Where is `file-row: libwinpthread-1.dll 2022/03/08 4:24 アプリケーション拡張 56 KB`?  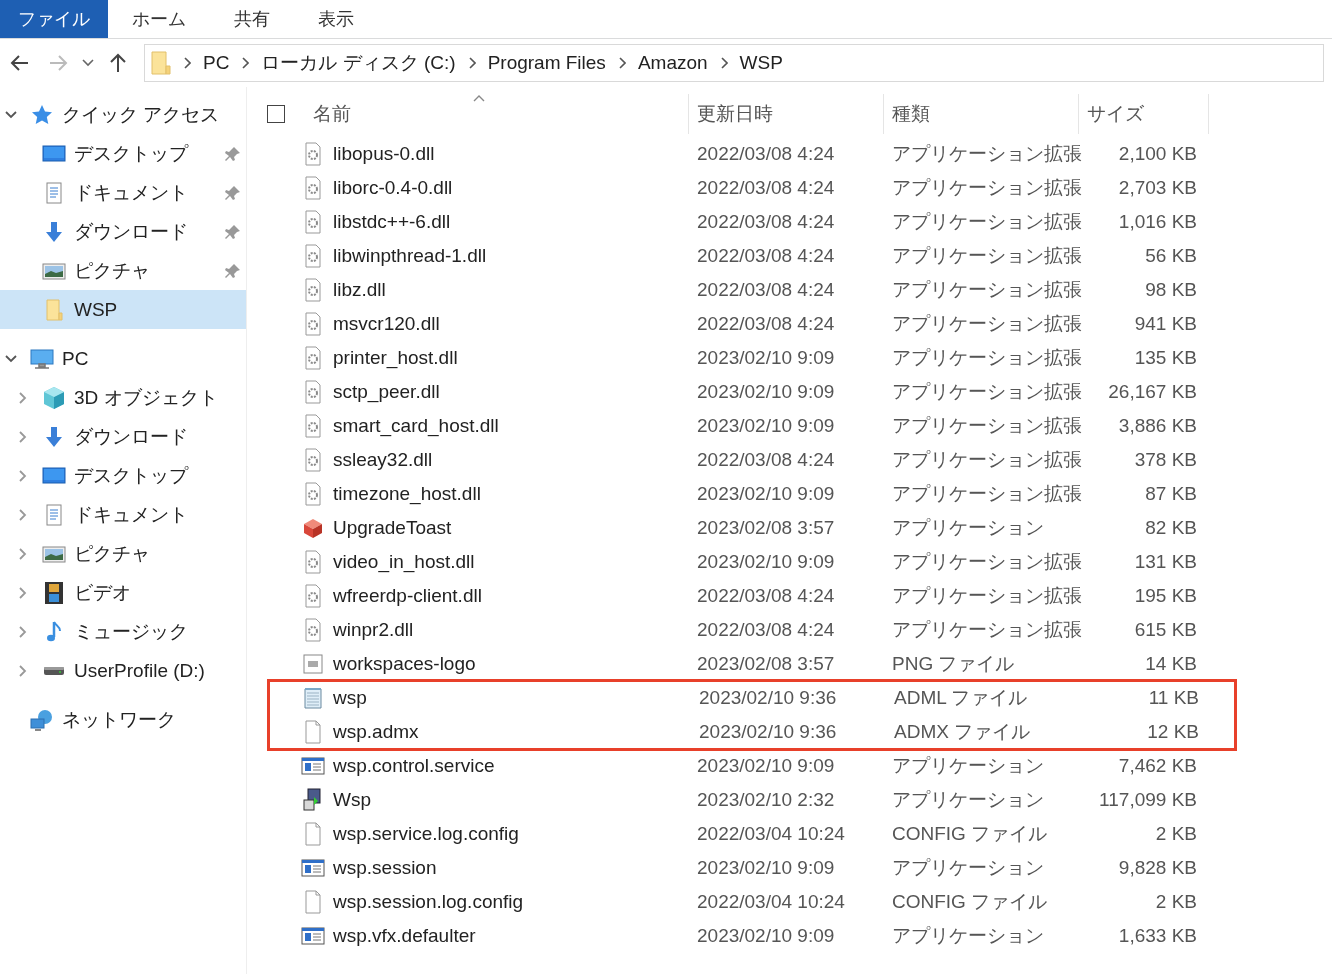 file-row: libwinpthread-1.dll 2022/03/08 4:24 アプリケーション拡張 56 KB is located at coordinates (799, 256).